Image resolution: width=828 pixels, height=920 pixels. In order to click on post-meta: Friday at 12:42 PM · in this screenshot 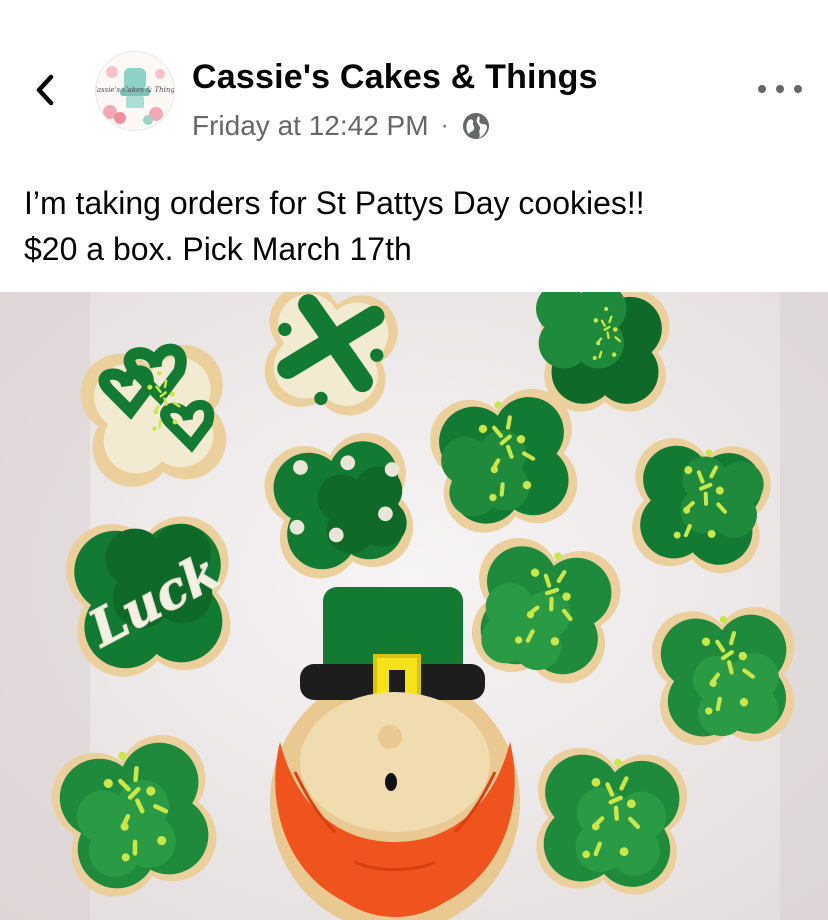, I will do `click(341, 126)`.